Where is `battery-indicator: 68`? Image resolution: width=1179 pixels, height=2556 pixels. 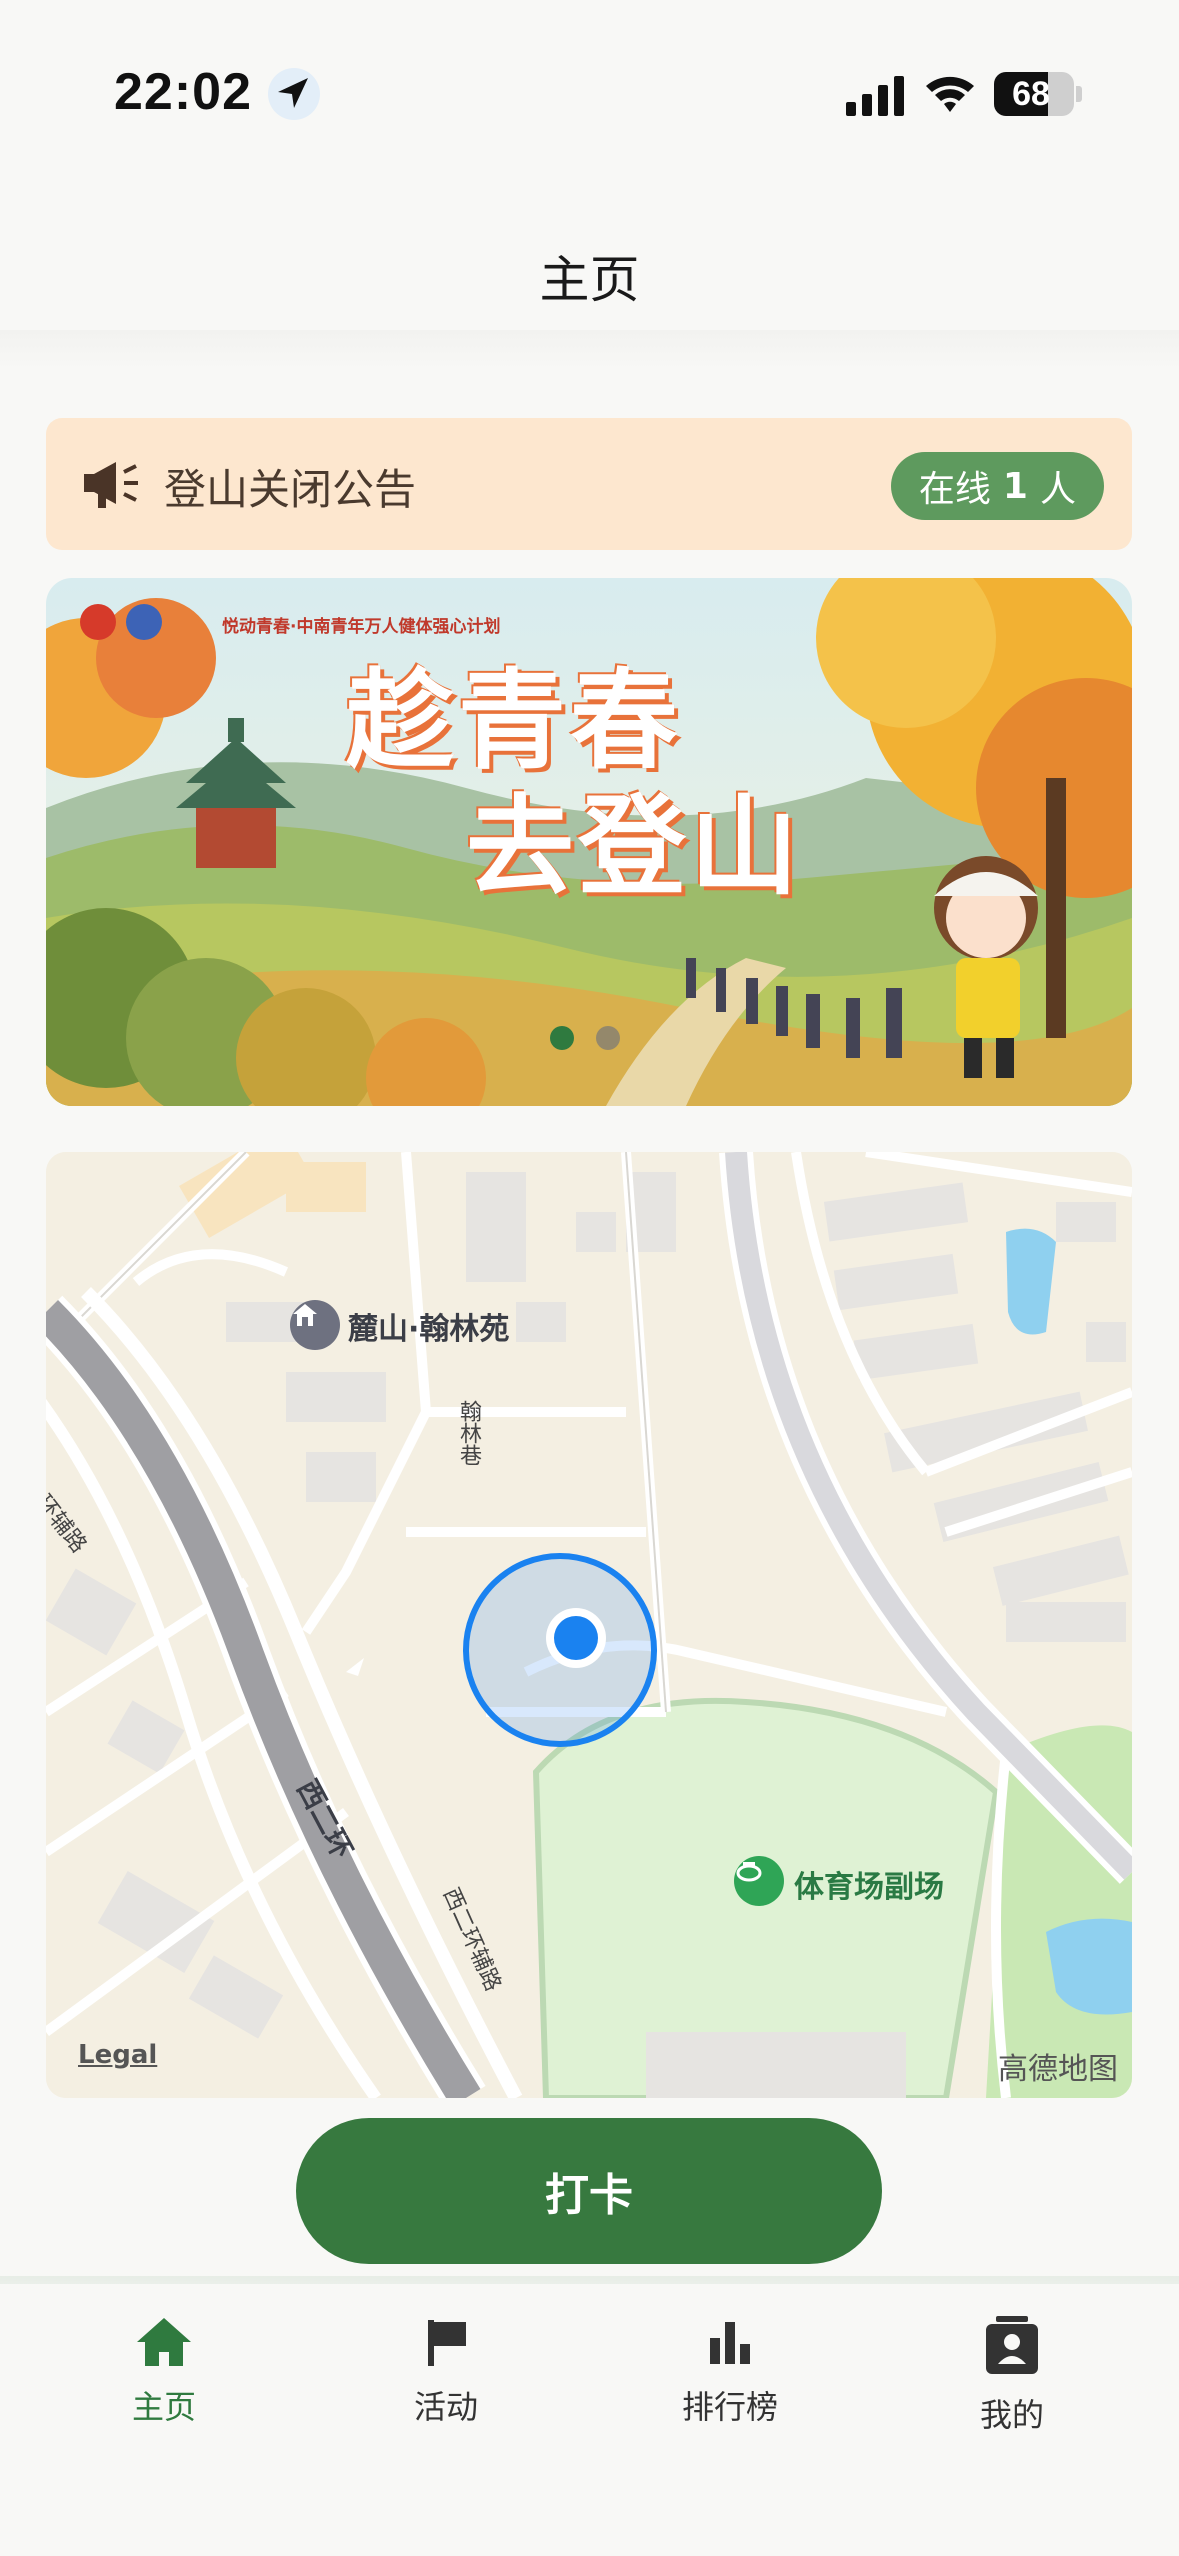
battery-indicator: 68 is located at coordinates (1034, 94).